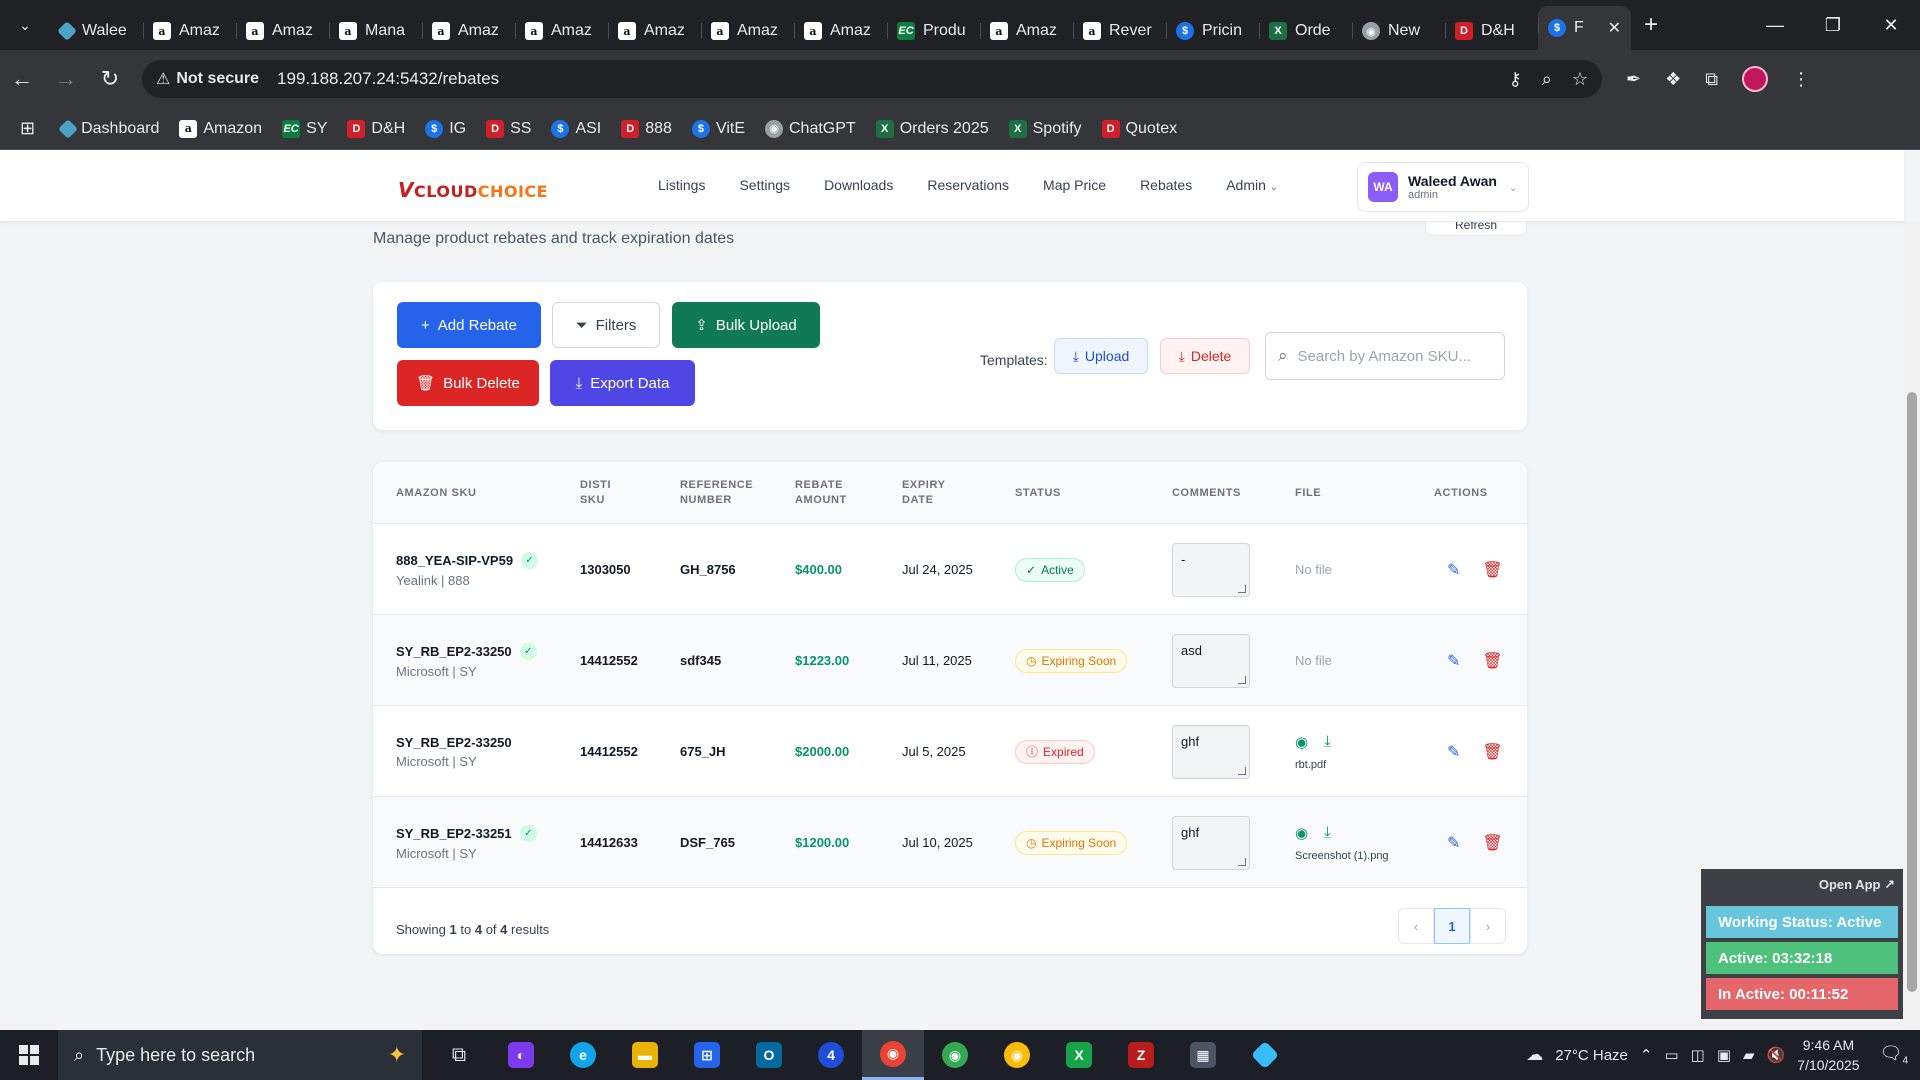 The image size is (1920, 1080). Describe the element at coordinates (932, 128) in the screenshot. I see `bookmark-item: X Orders 2025` at that location.